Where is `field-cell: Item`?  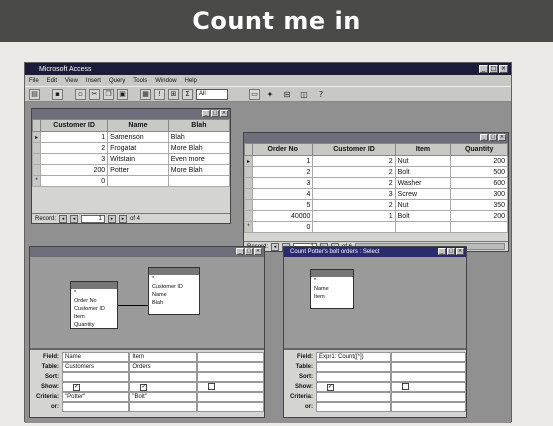
field-cell: Item is located at coordinates (163, 357).